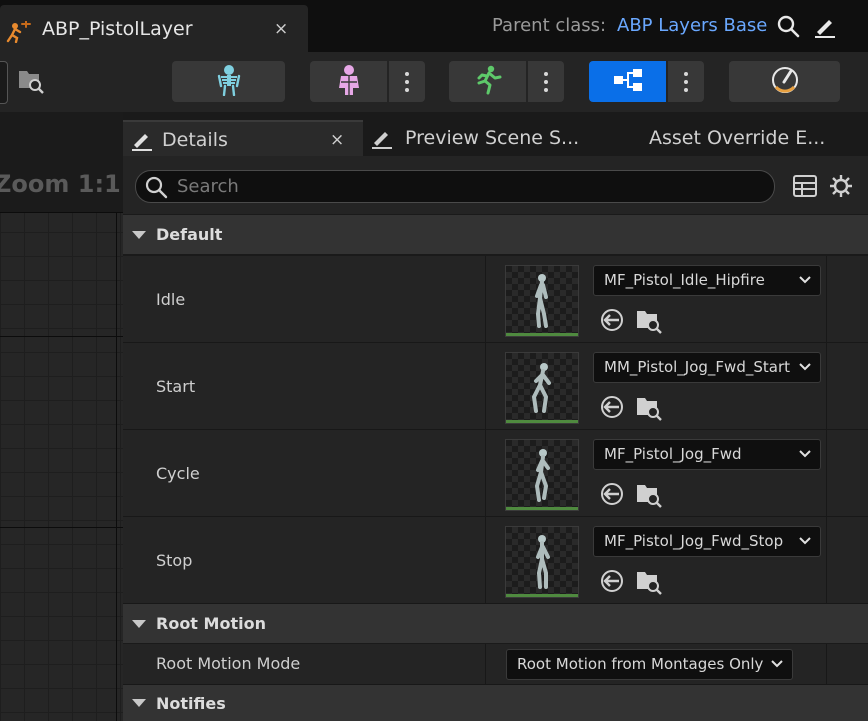 The image size is (868, 721). I want to click on tab-details-label: Details, so click(195, 140).